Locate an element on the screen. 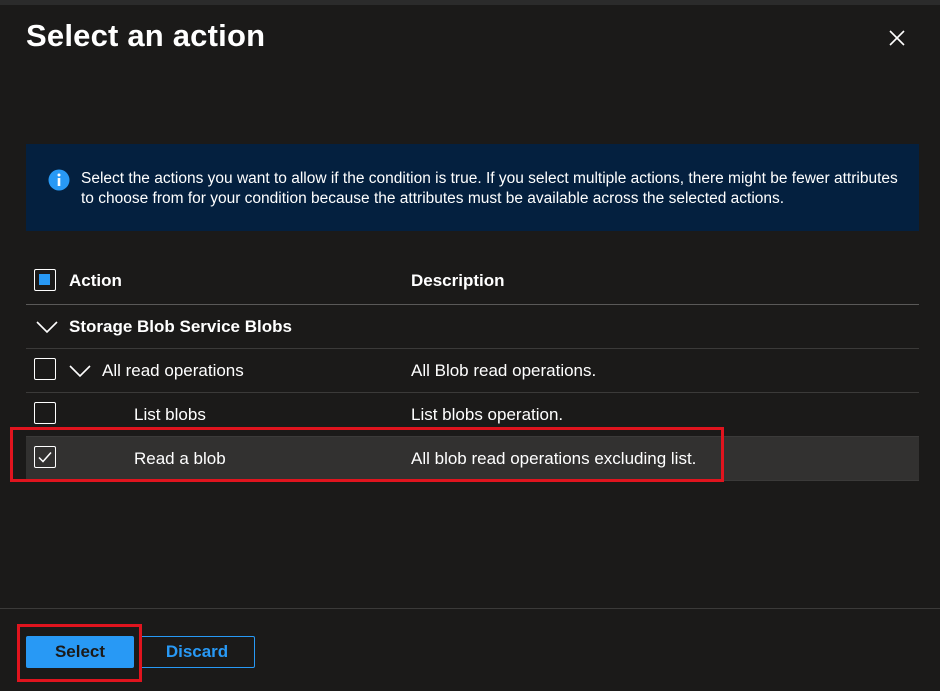 The height and width of the screenshot is (691, 940). group-label: Storage Blob Service Blobs is located at coordinates (180, 326).